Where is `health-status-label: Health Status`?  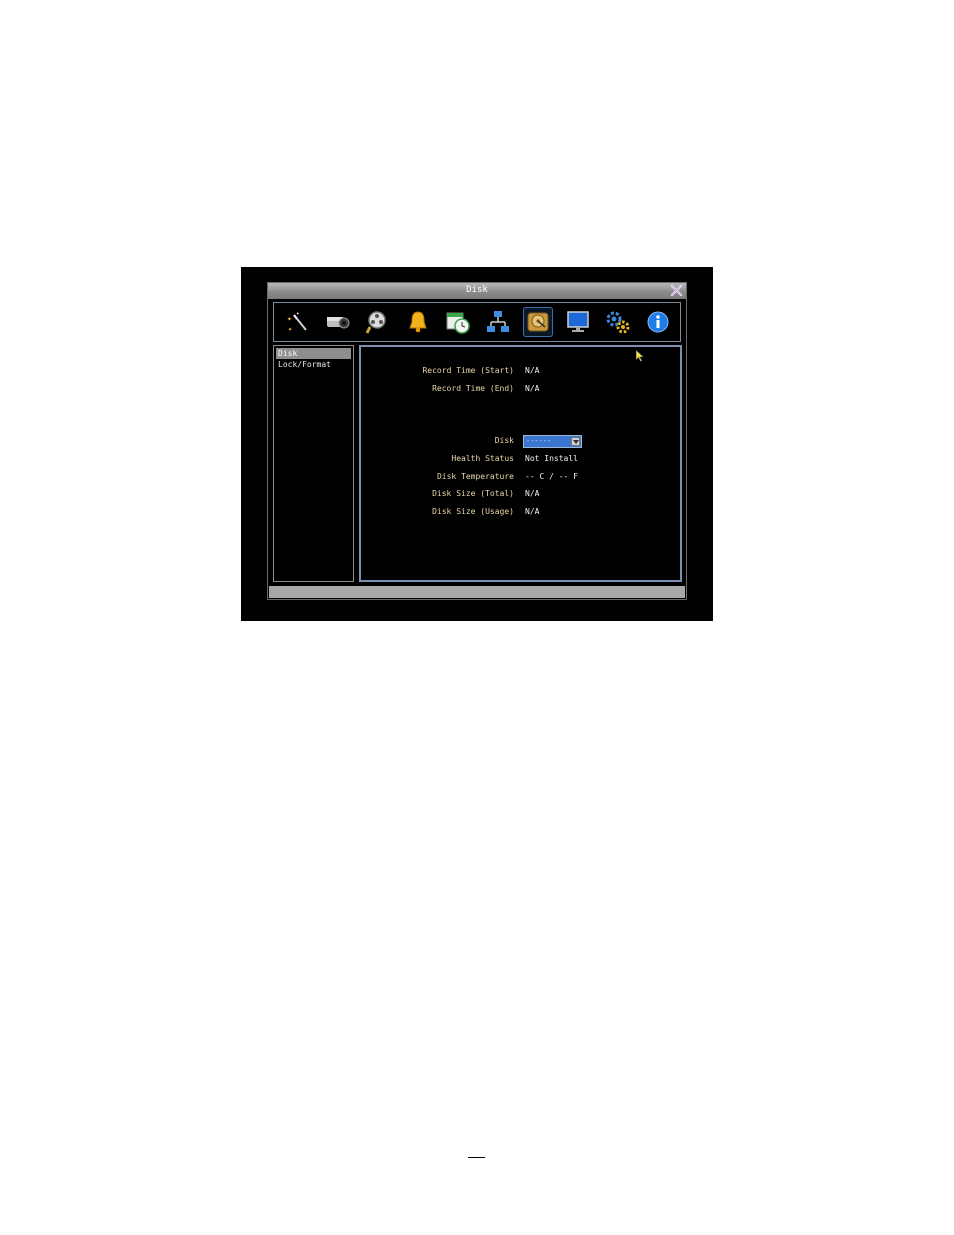
health-status-label: Health Status is located at coordinates (482, 458).